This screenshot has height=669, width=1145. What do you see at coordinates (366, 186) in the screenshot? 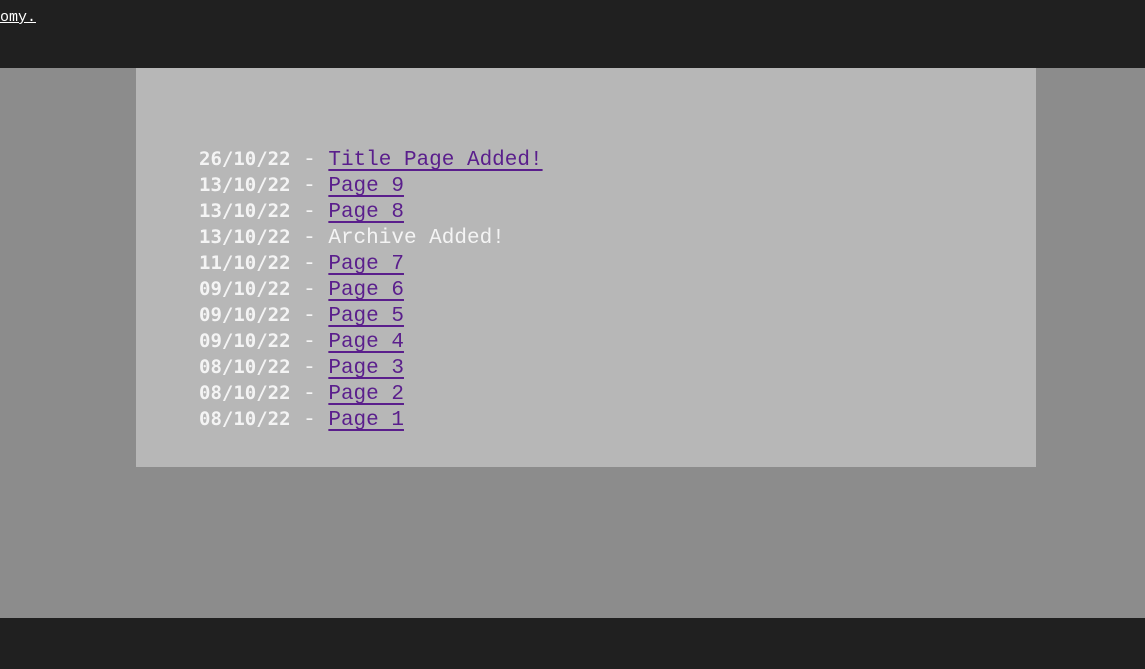
I see `update-link: Page 9` at bounding box center [366, 186].